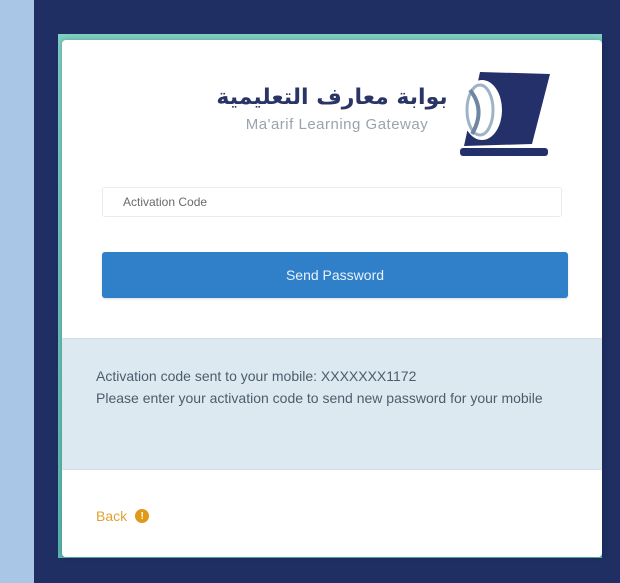 This screenshot has width=620, height=583. I want to click on activation-code-input, so click(332, 202).